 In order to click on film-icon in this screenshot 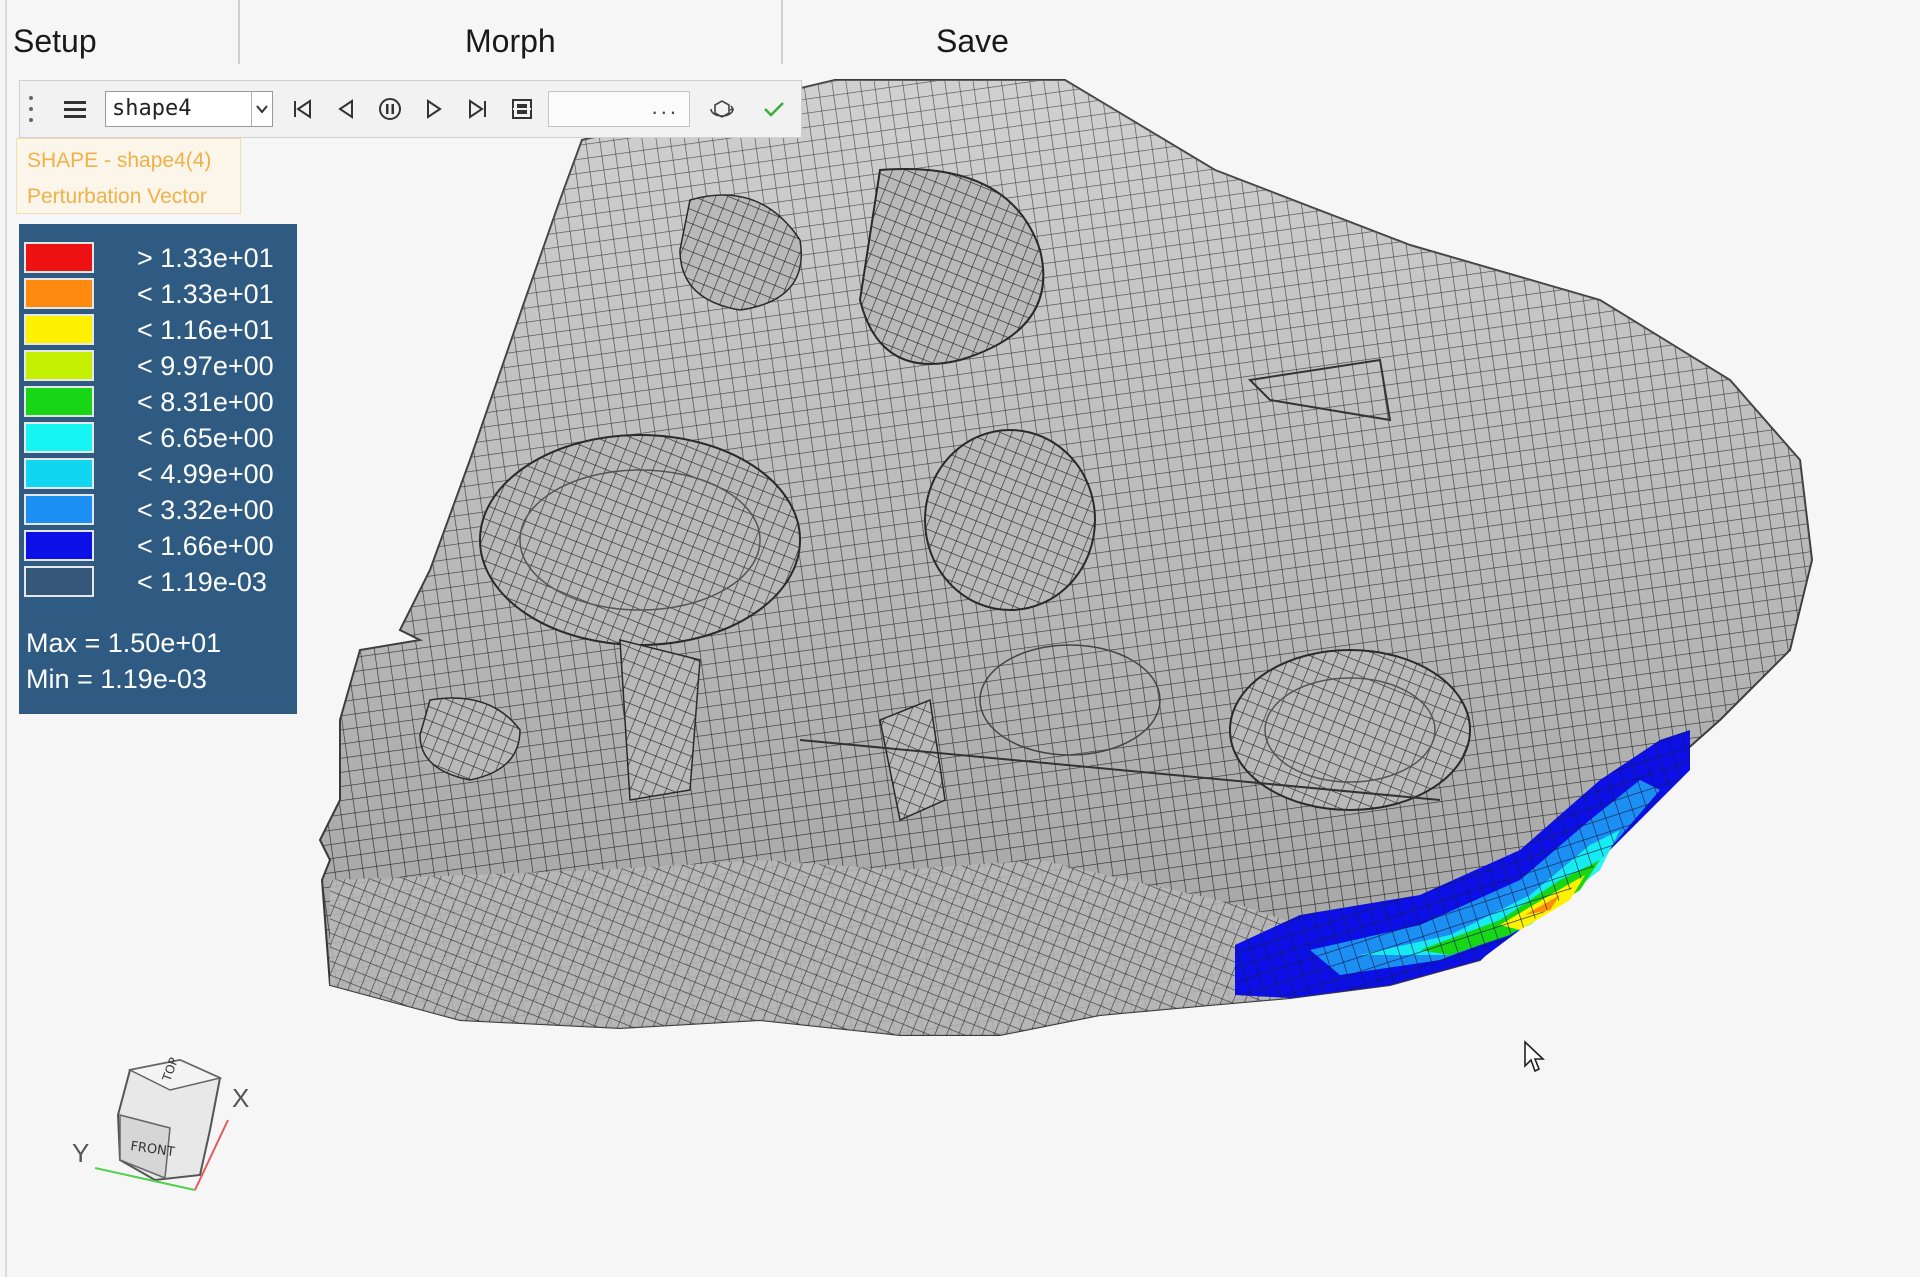, I will do `click(522, 109)`.